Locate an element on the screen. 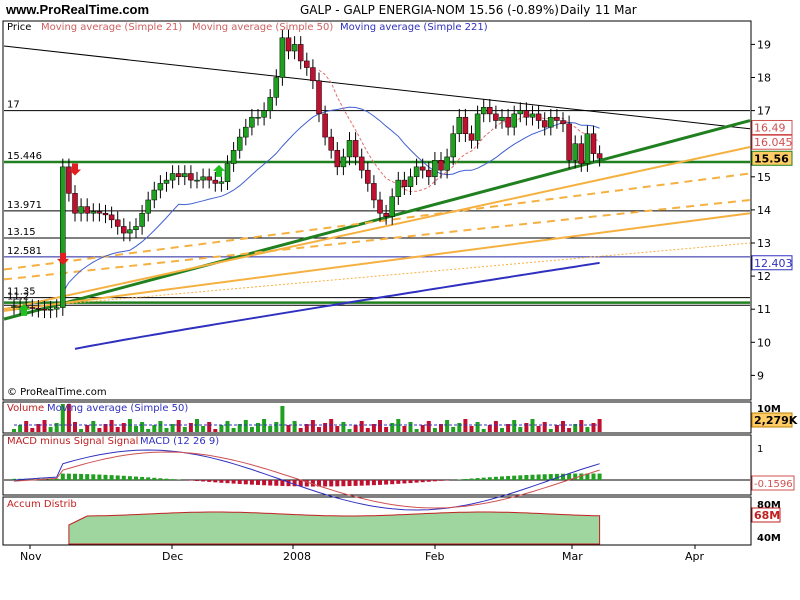  level-label: 17 is located at coordinates (13, 105).